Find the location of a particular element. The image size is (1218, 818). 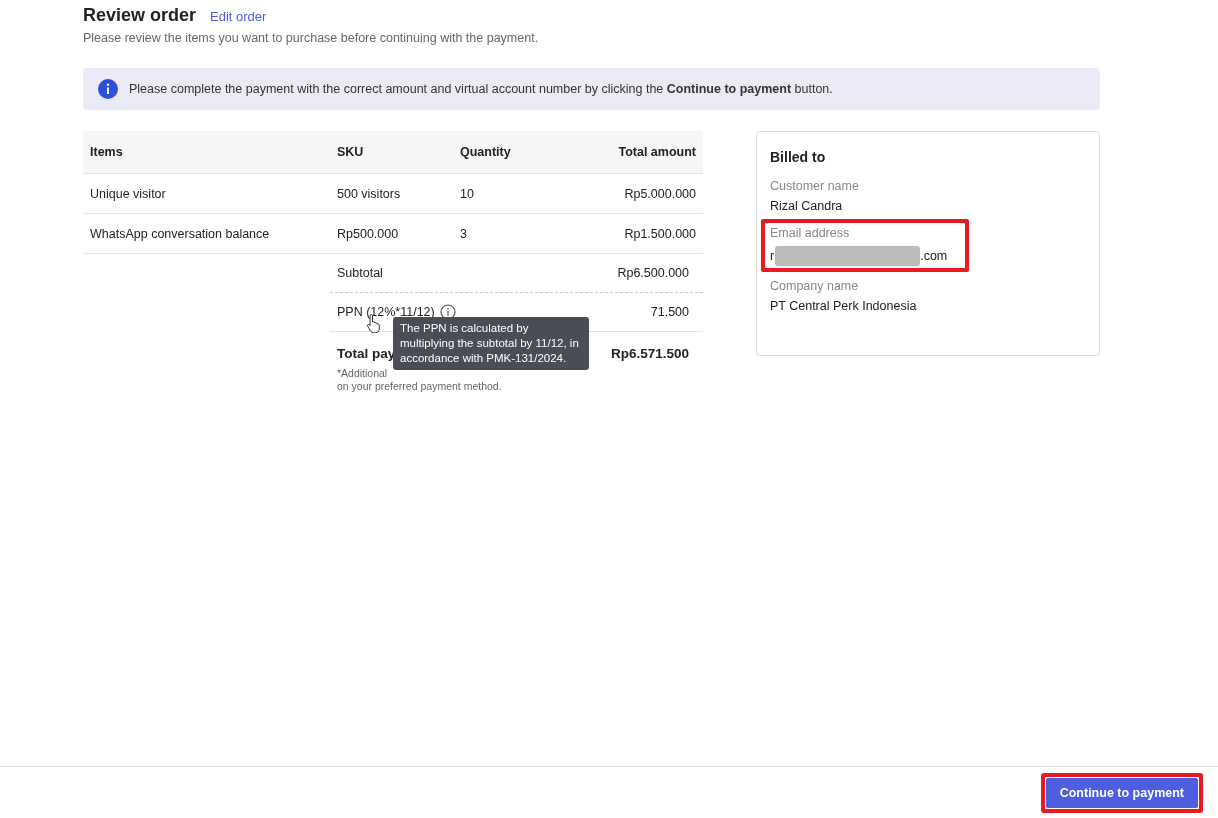

field-label: Email address is located at coordinates (810, 233).